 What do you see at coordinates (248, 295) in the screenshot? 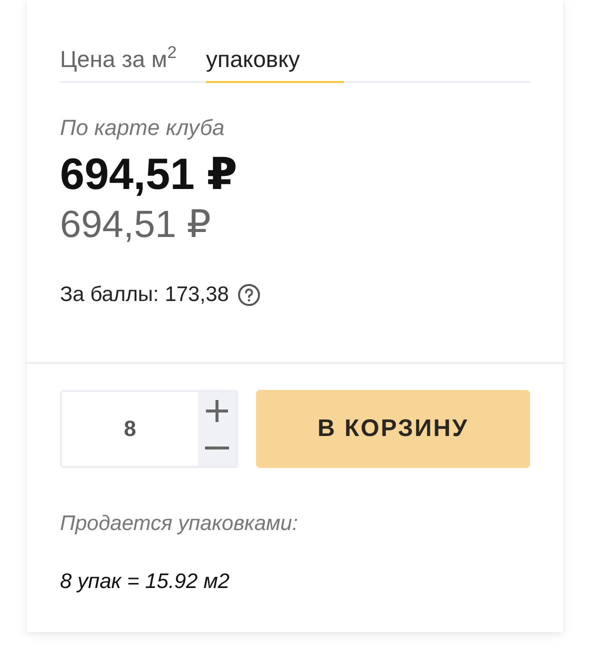
I see `help-icon` at bounding box center [248, 295].